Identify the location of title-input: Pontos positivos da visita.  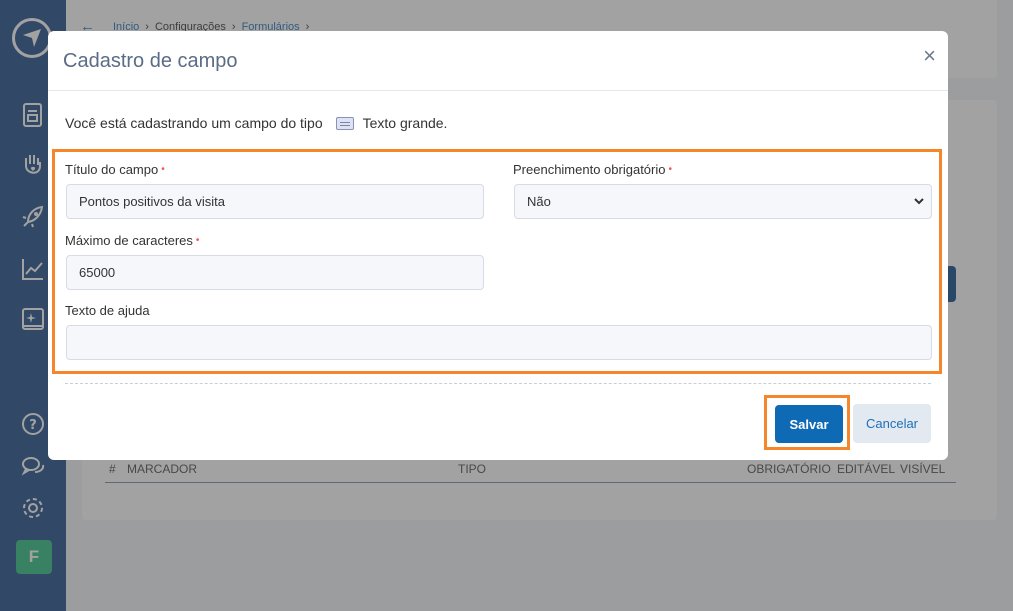
(275, 201).